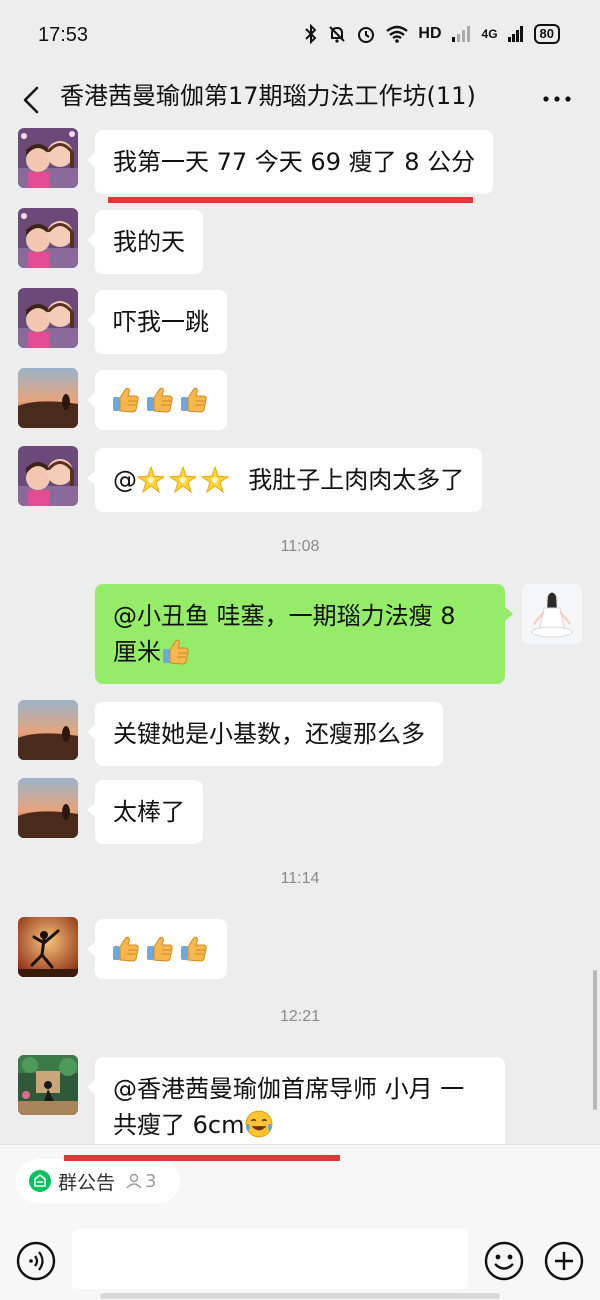  Describe the element at coordinates (300, 546) in the screenshot. I see `timestamp: 11:08` at that location.